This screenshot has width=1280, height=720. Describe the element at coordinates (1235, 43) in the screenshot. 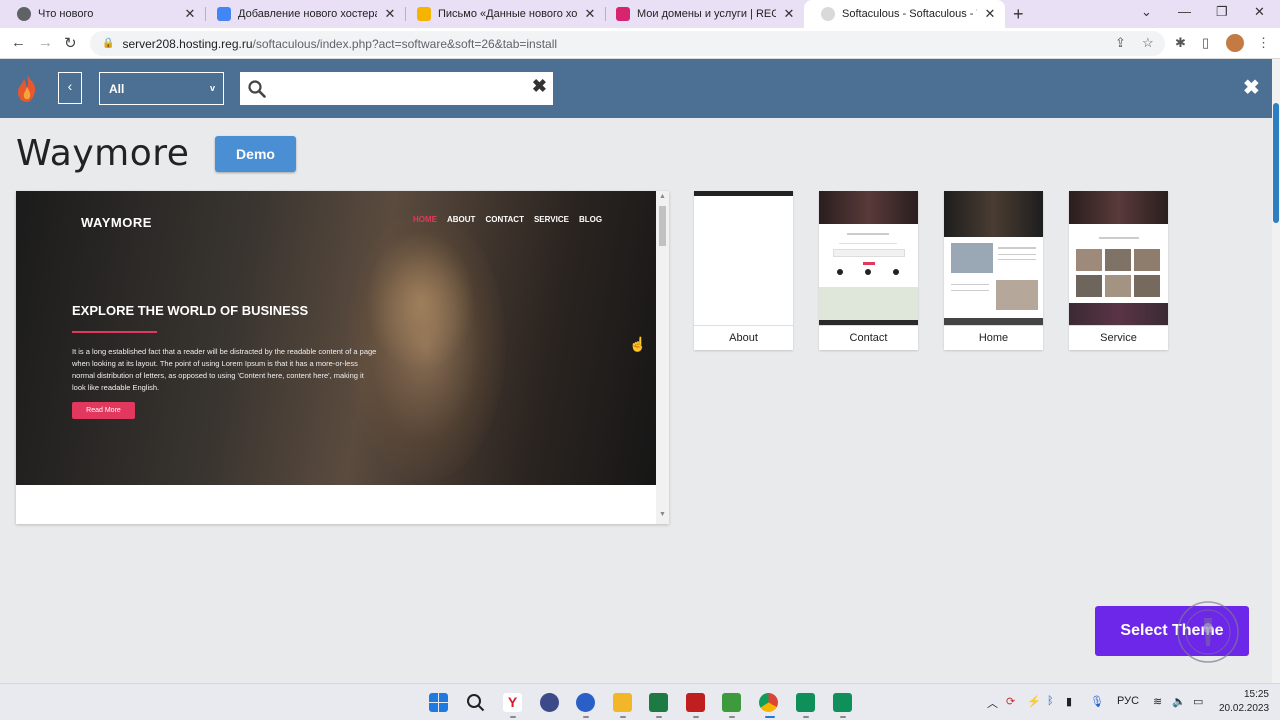

I see `profile-avatar` at that location.